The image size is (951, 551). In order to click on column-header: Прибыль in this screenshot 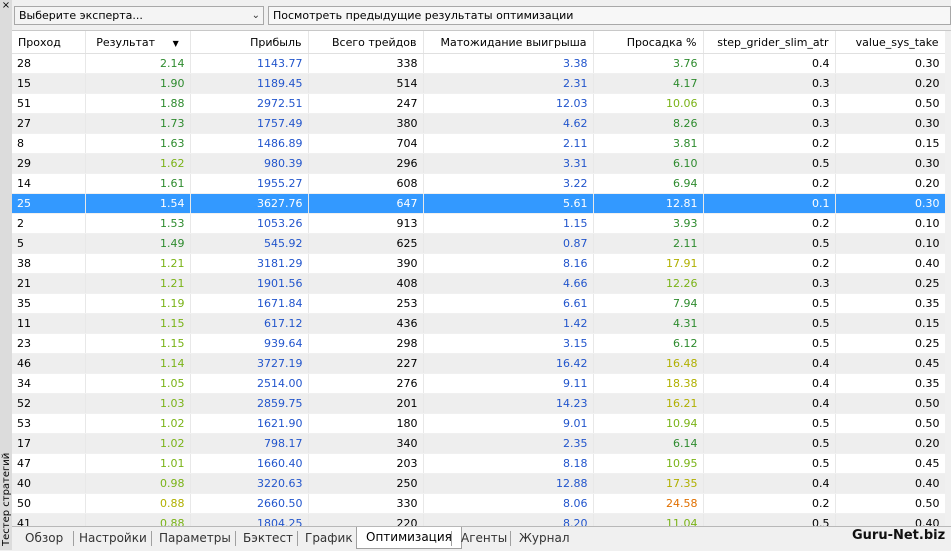, I will do `click(249, 42)`.